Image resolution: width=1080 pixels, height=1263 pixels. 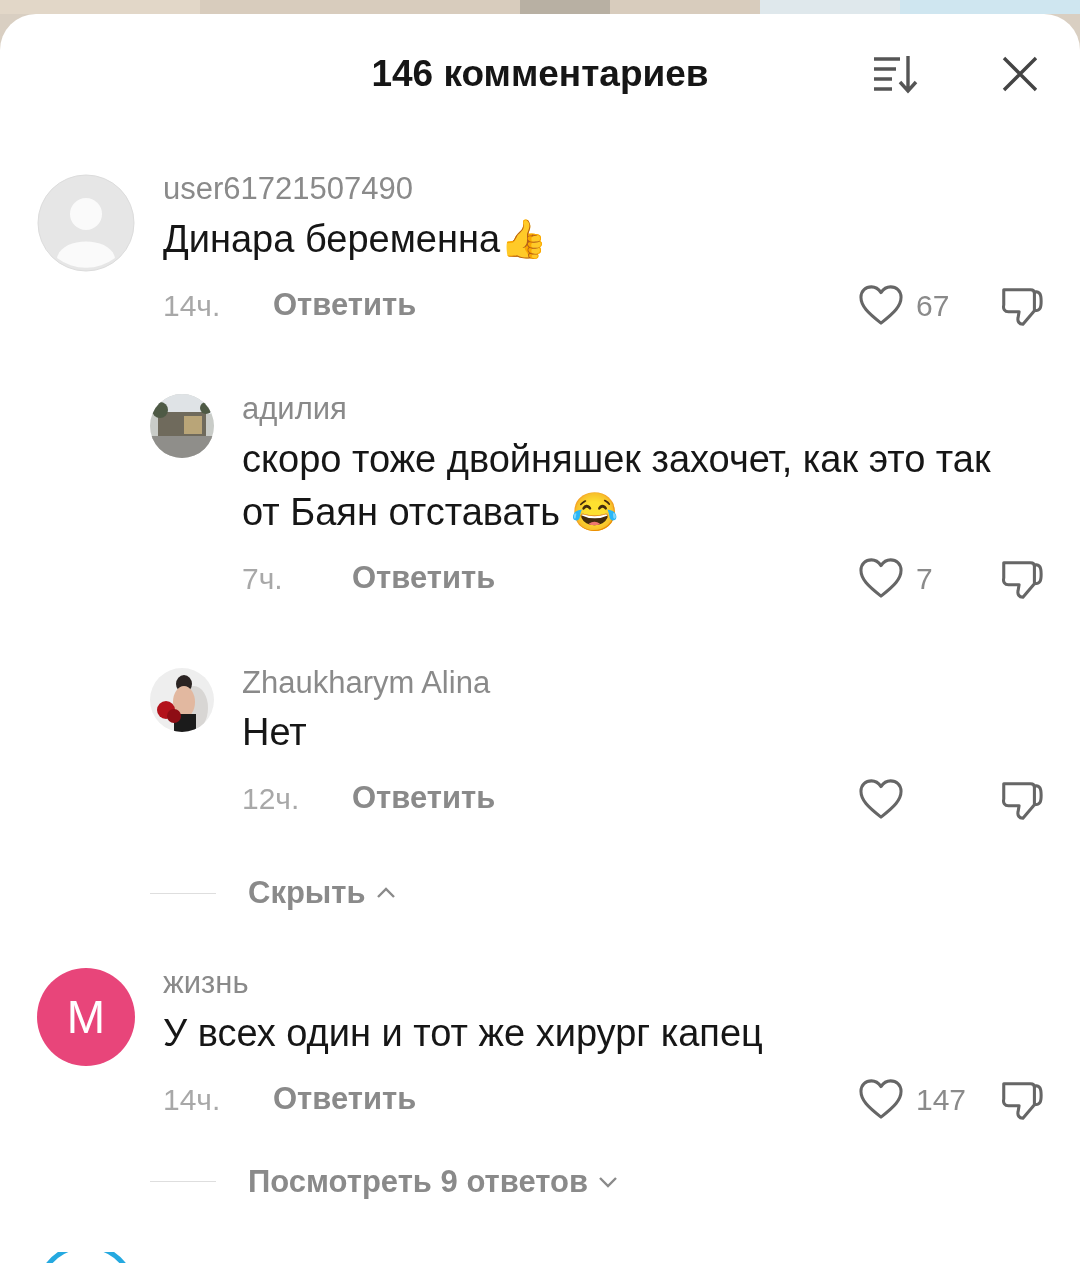 What do you see at coordinates (896, 74) in the screenshot?
I see `sort-icon` at bounding box center [896, 74].